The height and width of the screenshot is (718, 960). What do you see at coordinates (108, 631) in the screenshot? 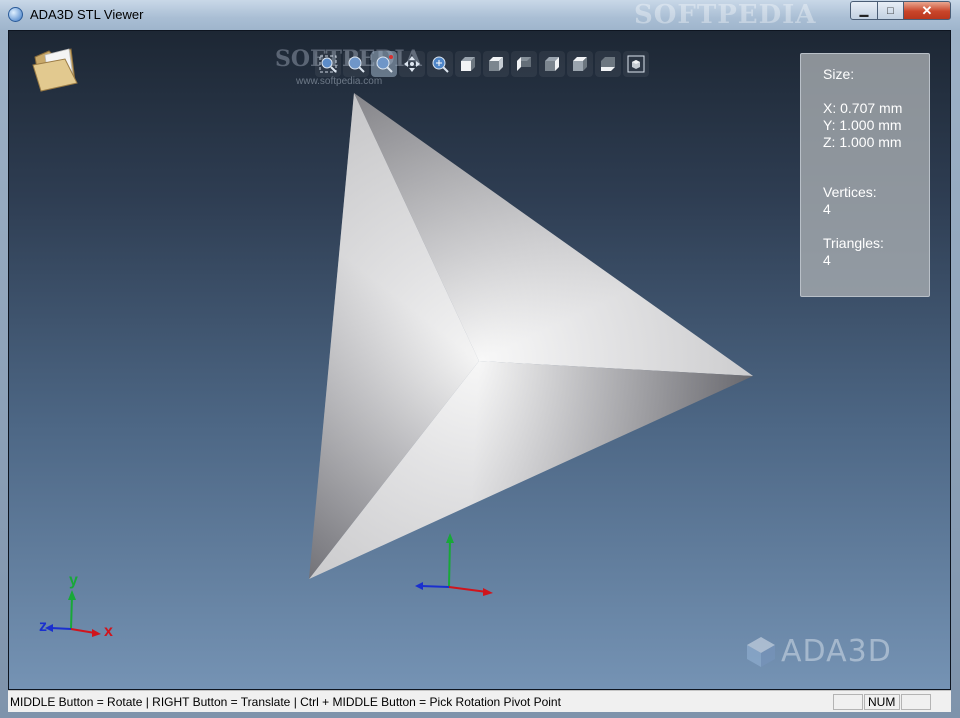
I see `axis-x-label: x` at bounding box center [108, 631].